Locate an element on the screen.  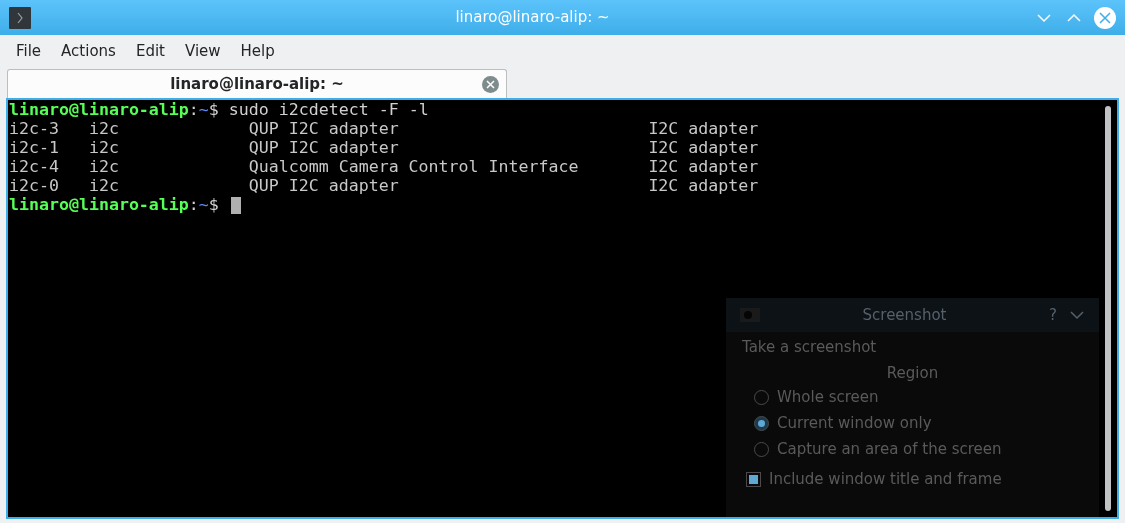
radio-label: Capture an area of the screen is located at coordinates (889, 449).